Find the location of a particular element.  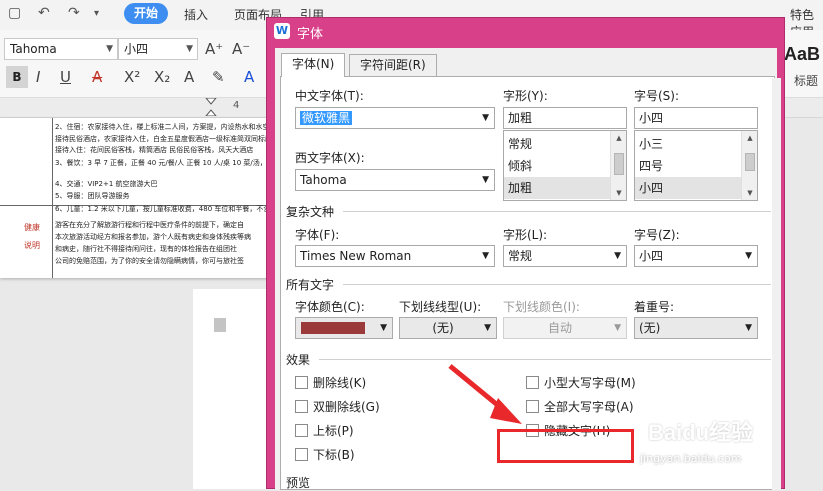

list-item: 倾斜 is located at coordinates (565, 166).